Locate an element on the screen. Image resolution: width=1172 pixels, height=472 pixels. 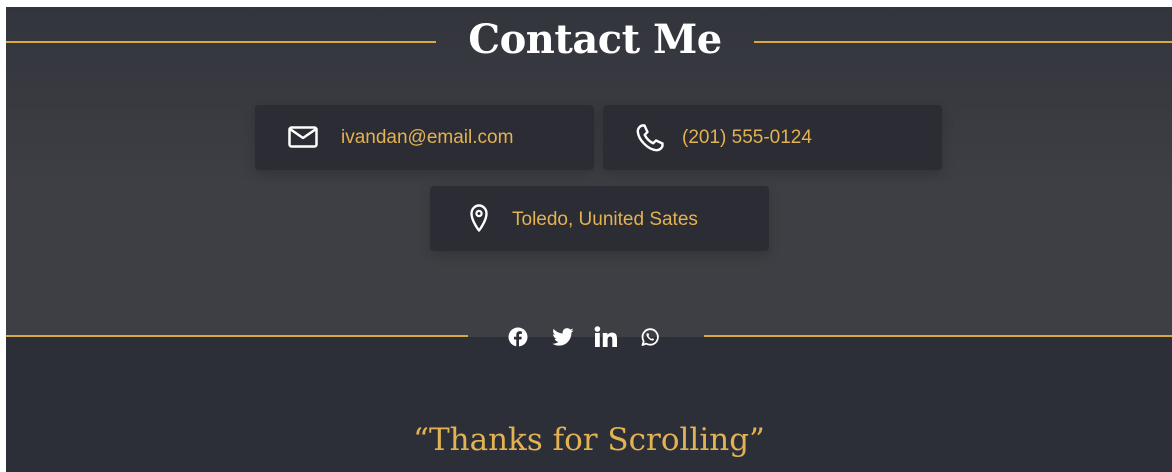
whatsapp-icon is located at coordinates (650, 337).